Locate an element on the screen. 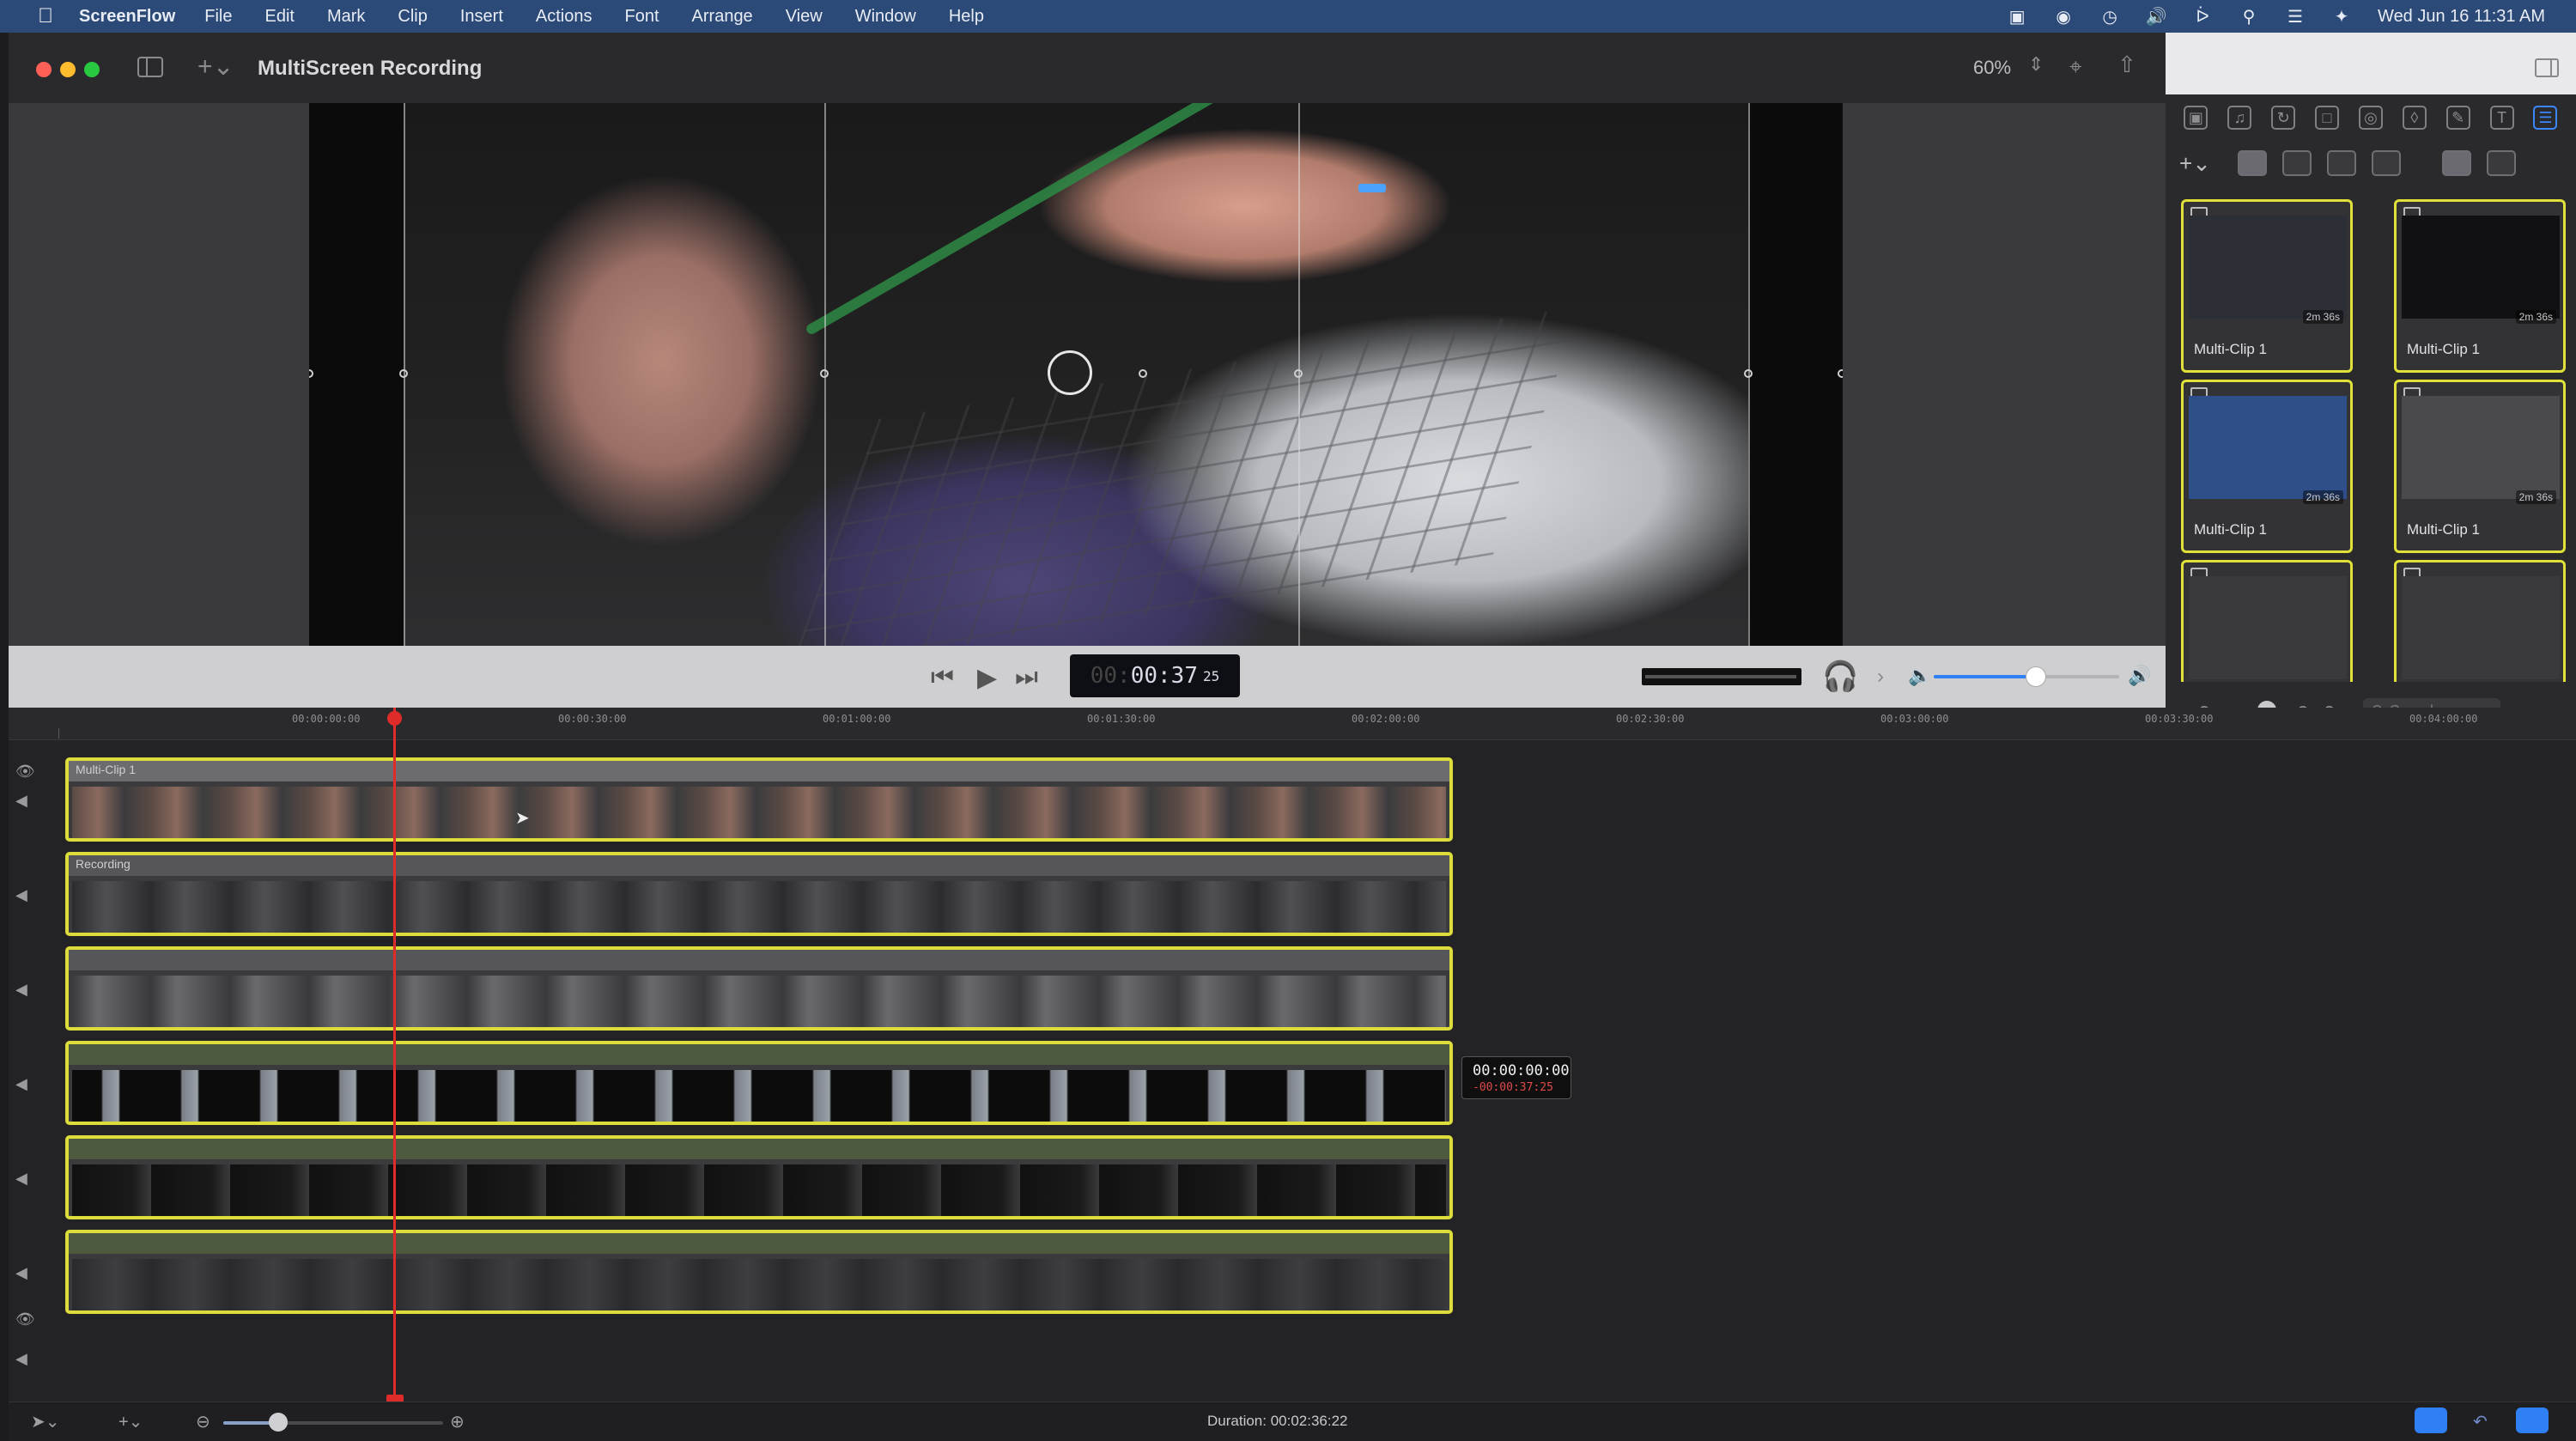  fast-forward-icon: ⏭ is located at coordinates (1027, 678).